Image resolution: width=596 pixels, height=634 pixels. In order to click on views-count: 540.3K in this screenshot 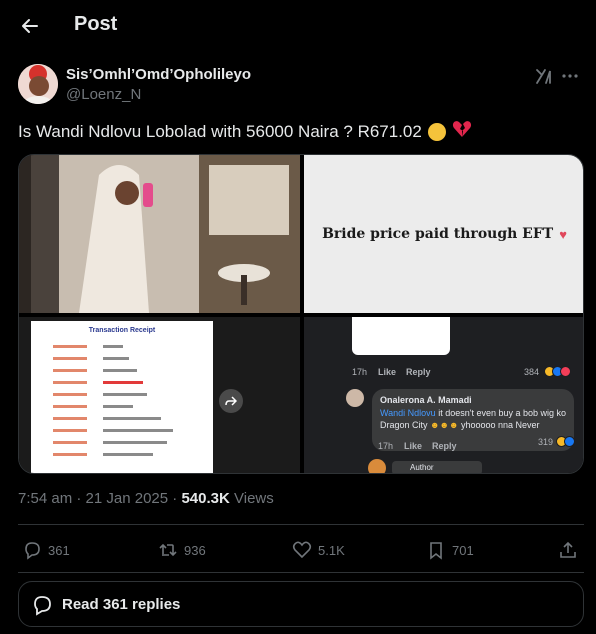, I will do `click(205, 498)`.